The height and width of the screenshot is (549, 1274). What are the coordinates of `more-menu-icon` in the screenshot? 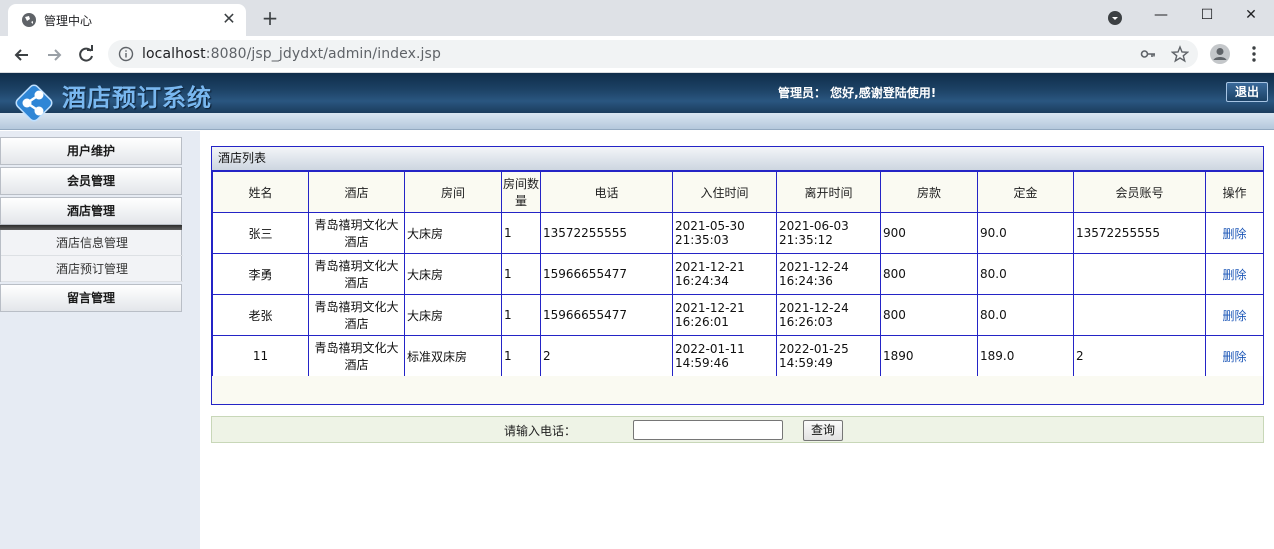 It's located at (1254, 54).